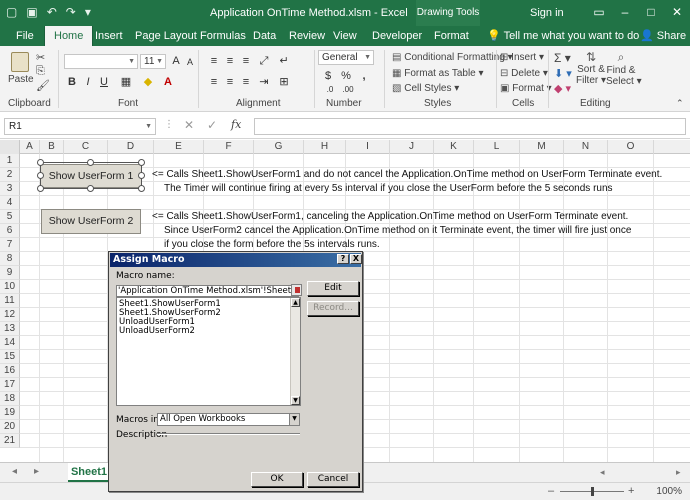  What do you see at coordinates (236, 124) in the screenshot?
I see `insert-function-icon: fx` at bounding box center [236, 124].